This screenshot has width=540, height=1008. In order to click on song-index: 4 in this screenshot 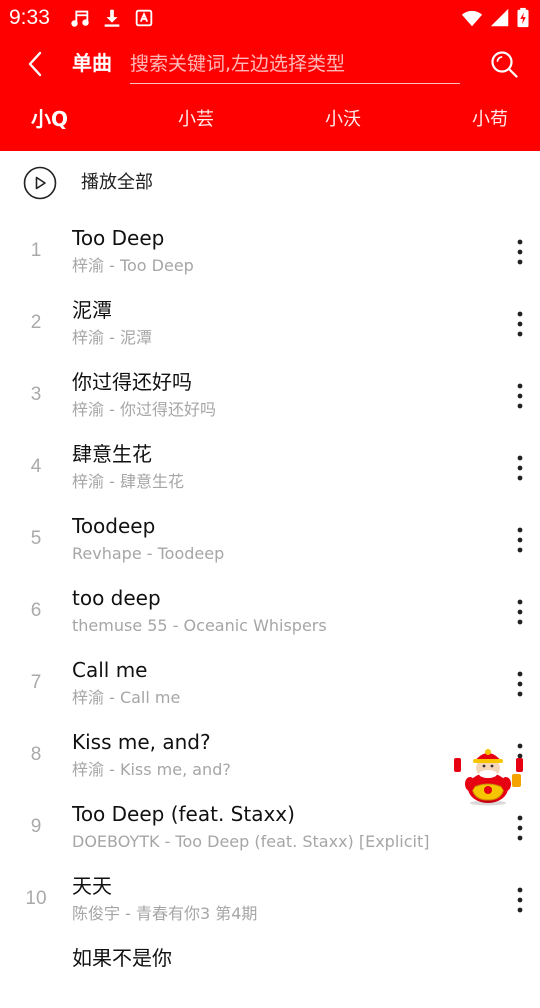, I will do `click(36, 466)`.